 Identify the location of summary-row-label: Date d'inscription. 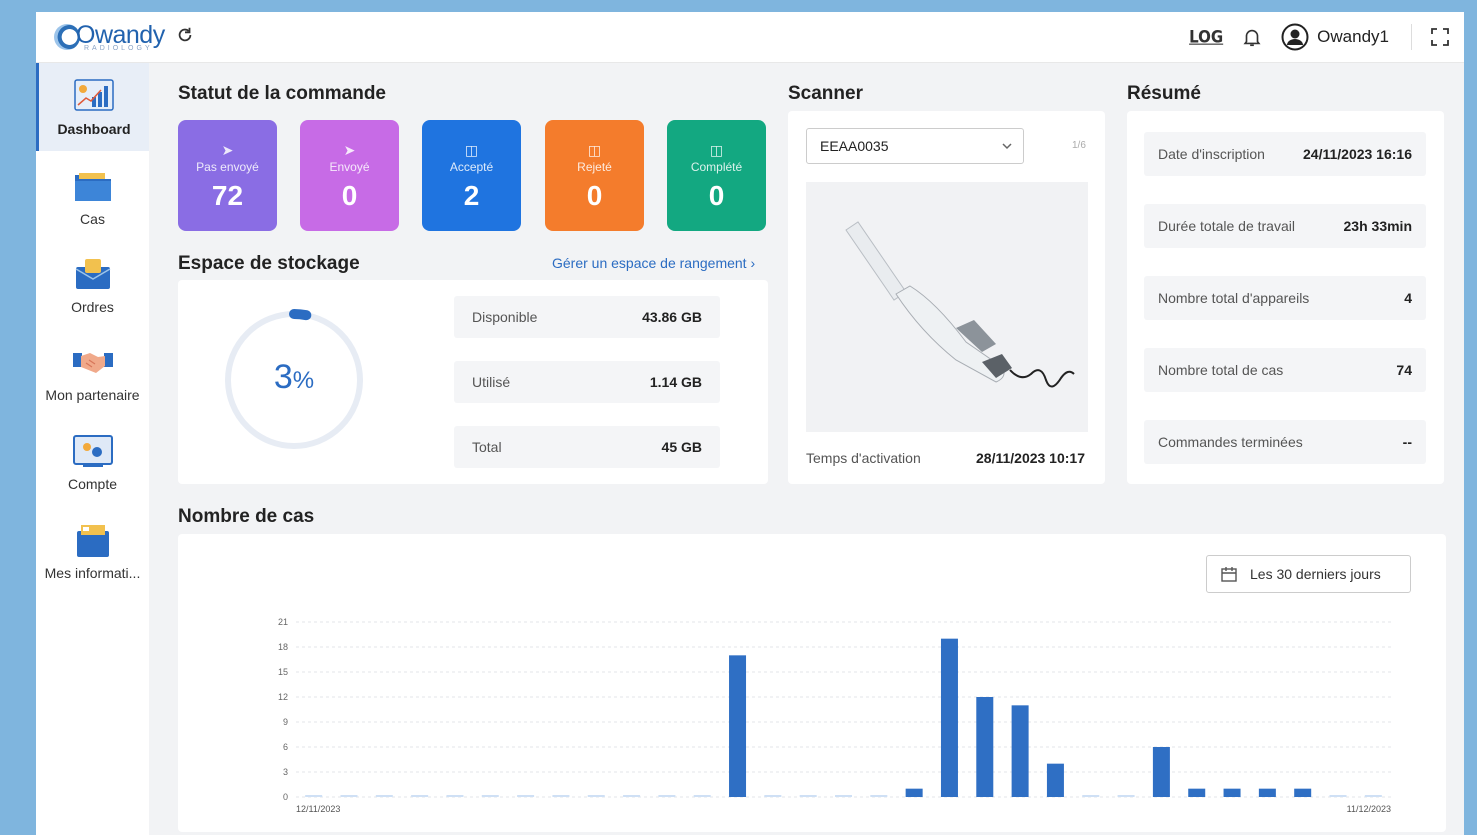
(1211, 154).